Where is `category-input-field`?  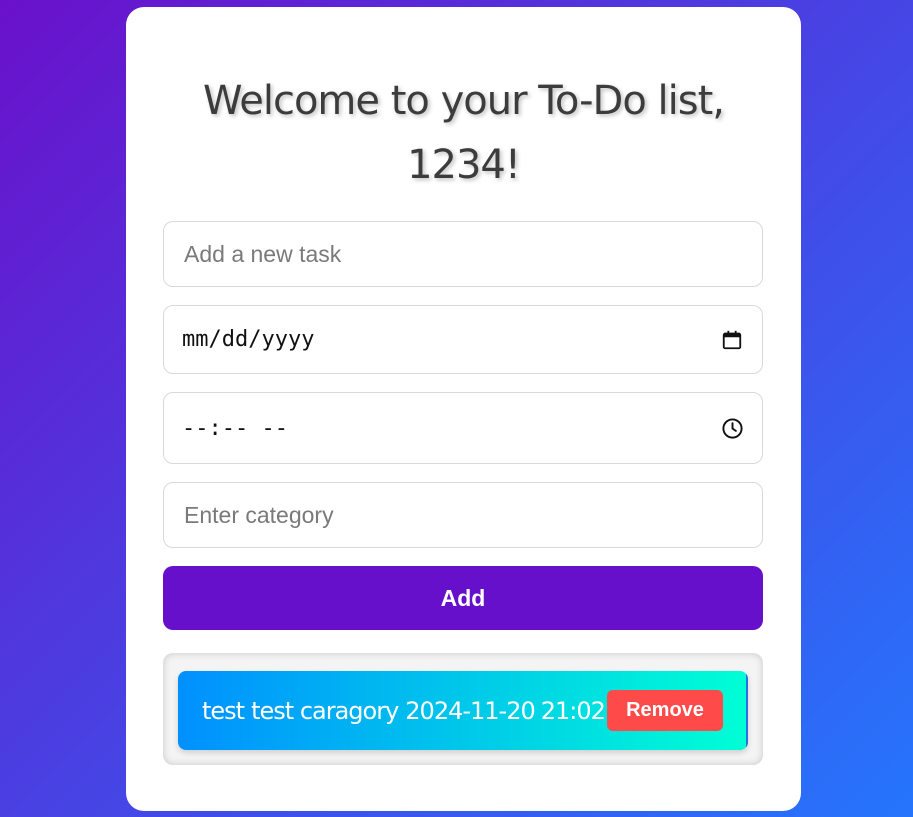 category-input-field is located at coordinates (463, 515).